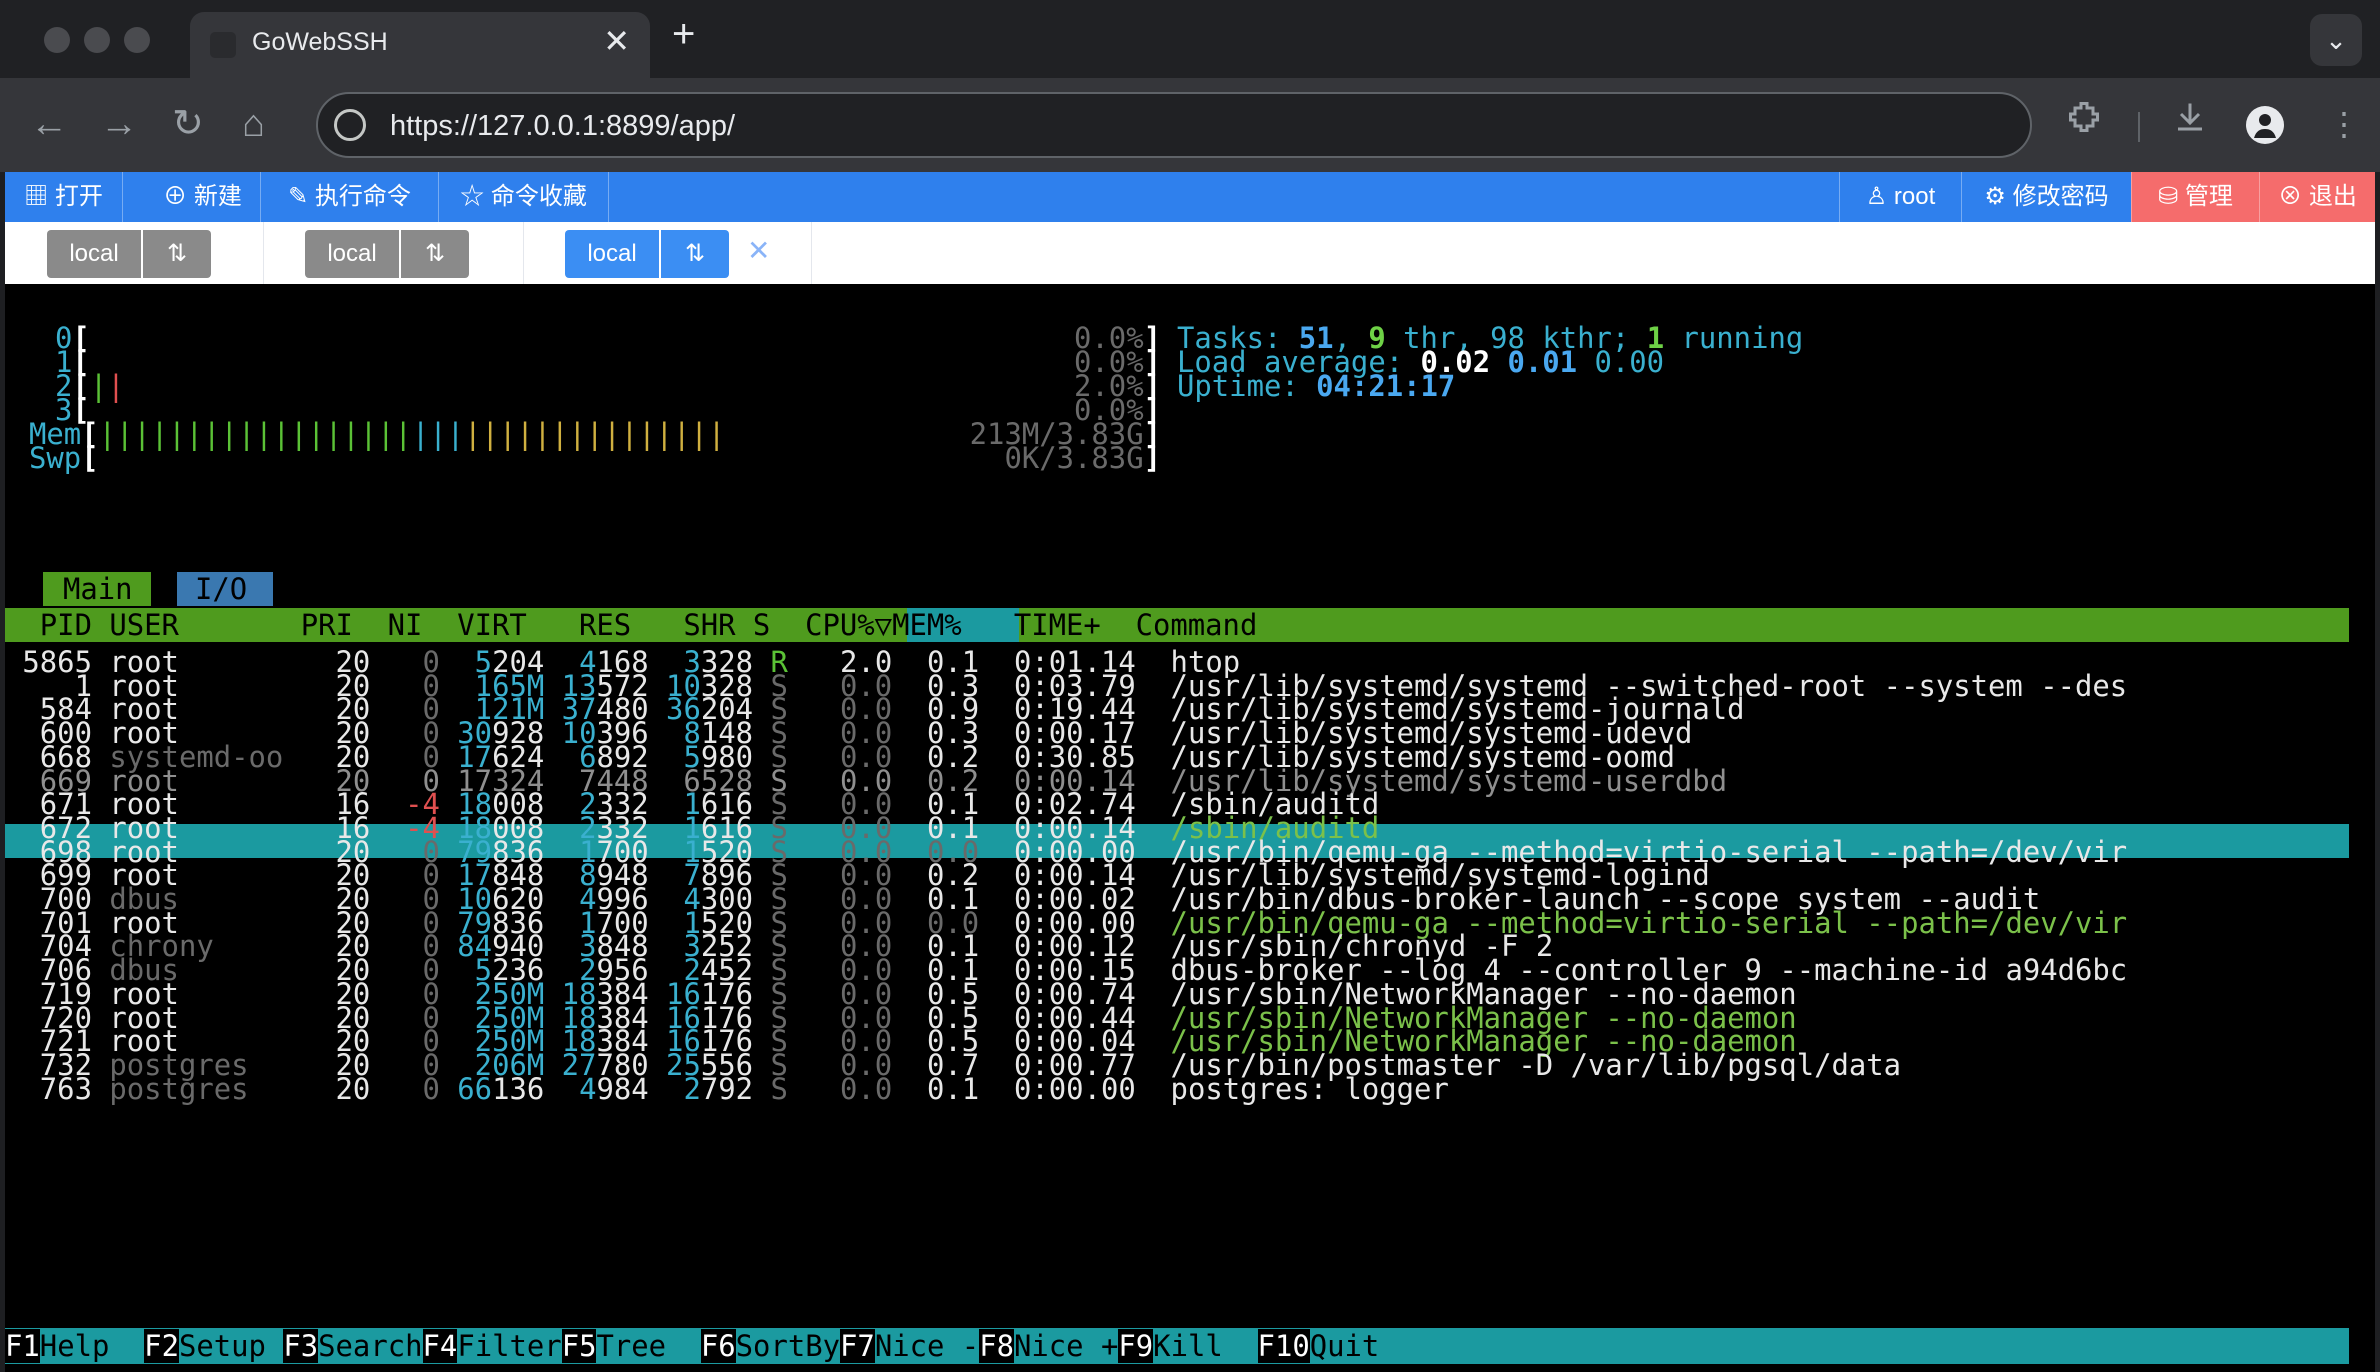 This screenshot has height=1372, width=2380. I want to click on user-button: ♙ root, so click(1900, 197).